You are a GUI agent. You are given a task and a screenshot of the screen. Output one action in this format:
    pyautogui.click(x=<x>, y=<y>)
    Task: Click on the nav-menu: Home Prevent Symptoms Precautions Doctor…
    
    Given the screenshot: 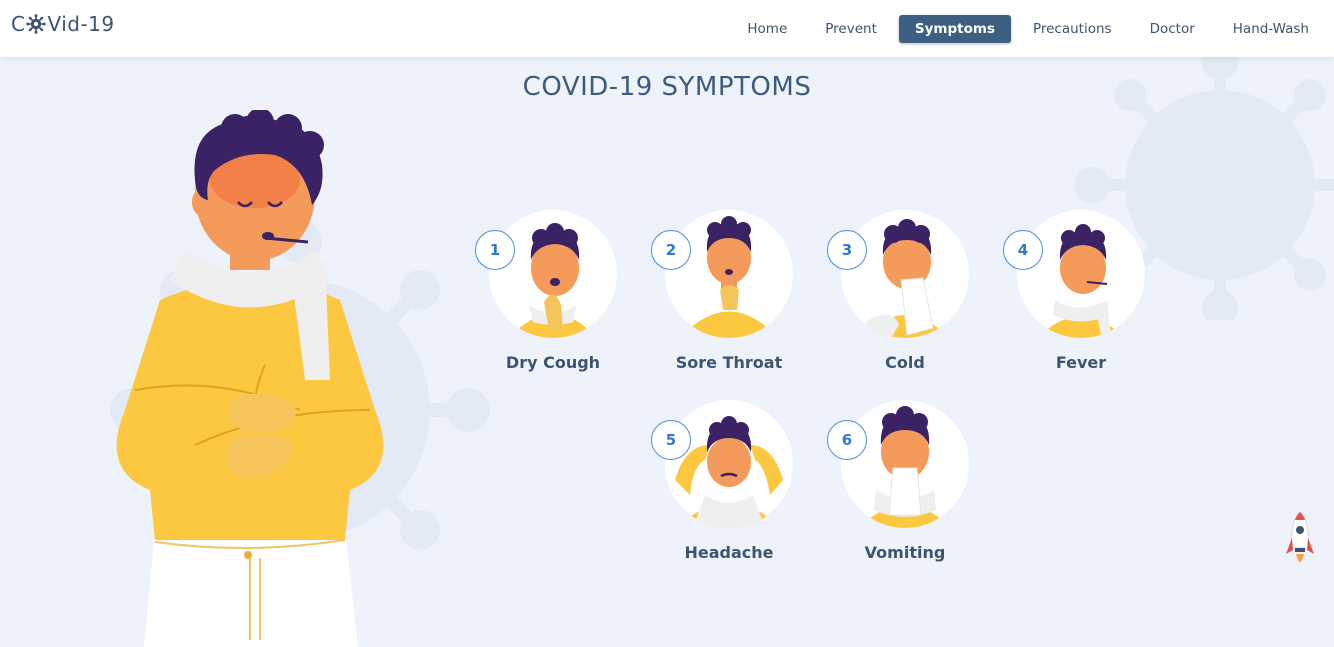 What is the action you would take?
    pyautogui.click(x=1031, y=28)
    